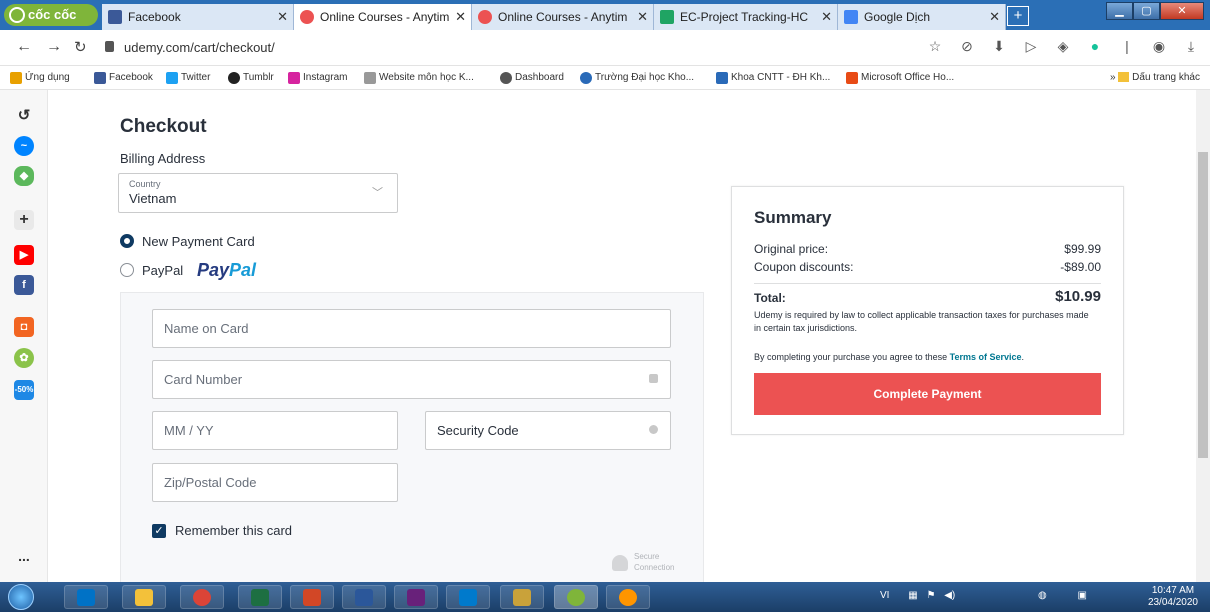  Describe the element at coordinates (234, 78) in the screenshot. I see `tumblr-icon` at that location.